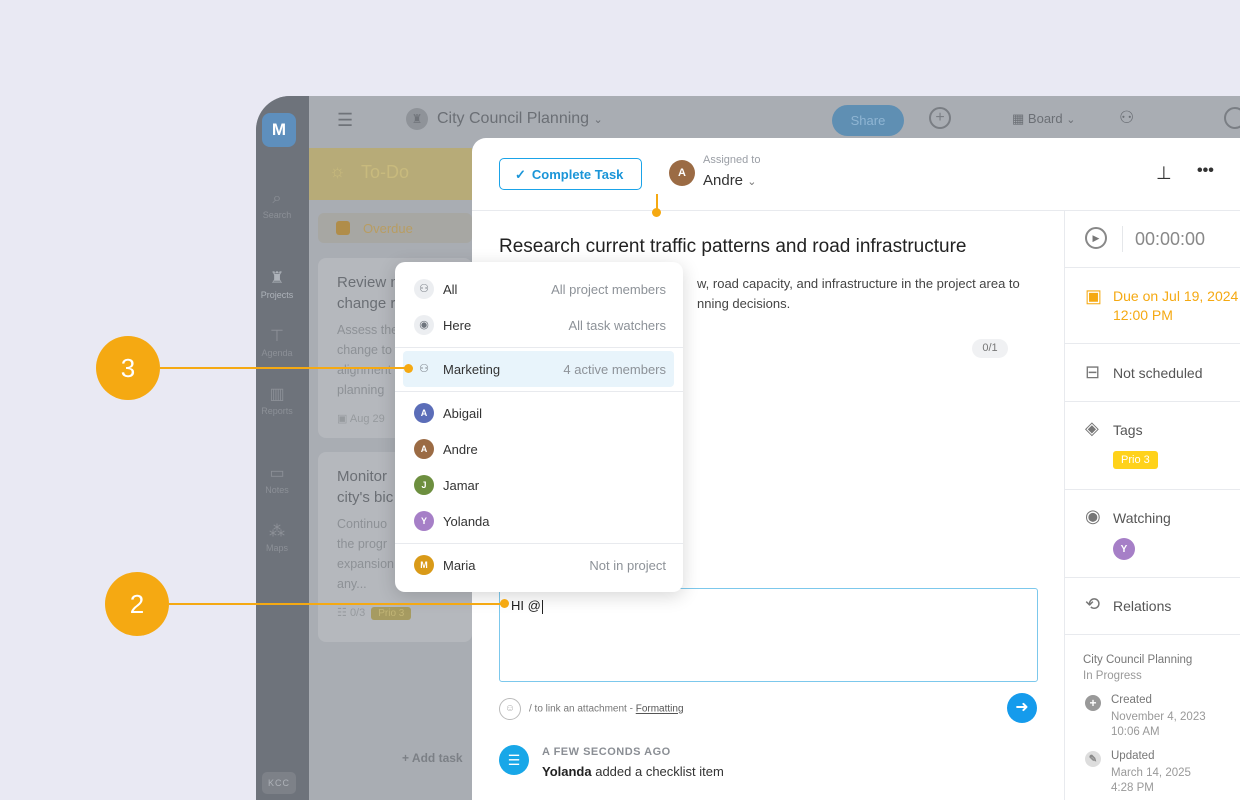 The height and width of the screenshot is (800, 1240). Describe the element at coordinates (137, 604) in the screenshot. I see `callout-2: 2` at that location.